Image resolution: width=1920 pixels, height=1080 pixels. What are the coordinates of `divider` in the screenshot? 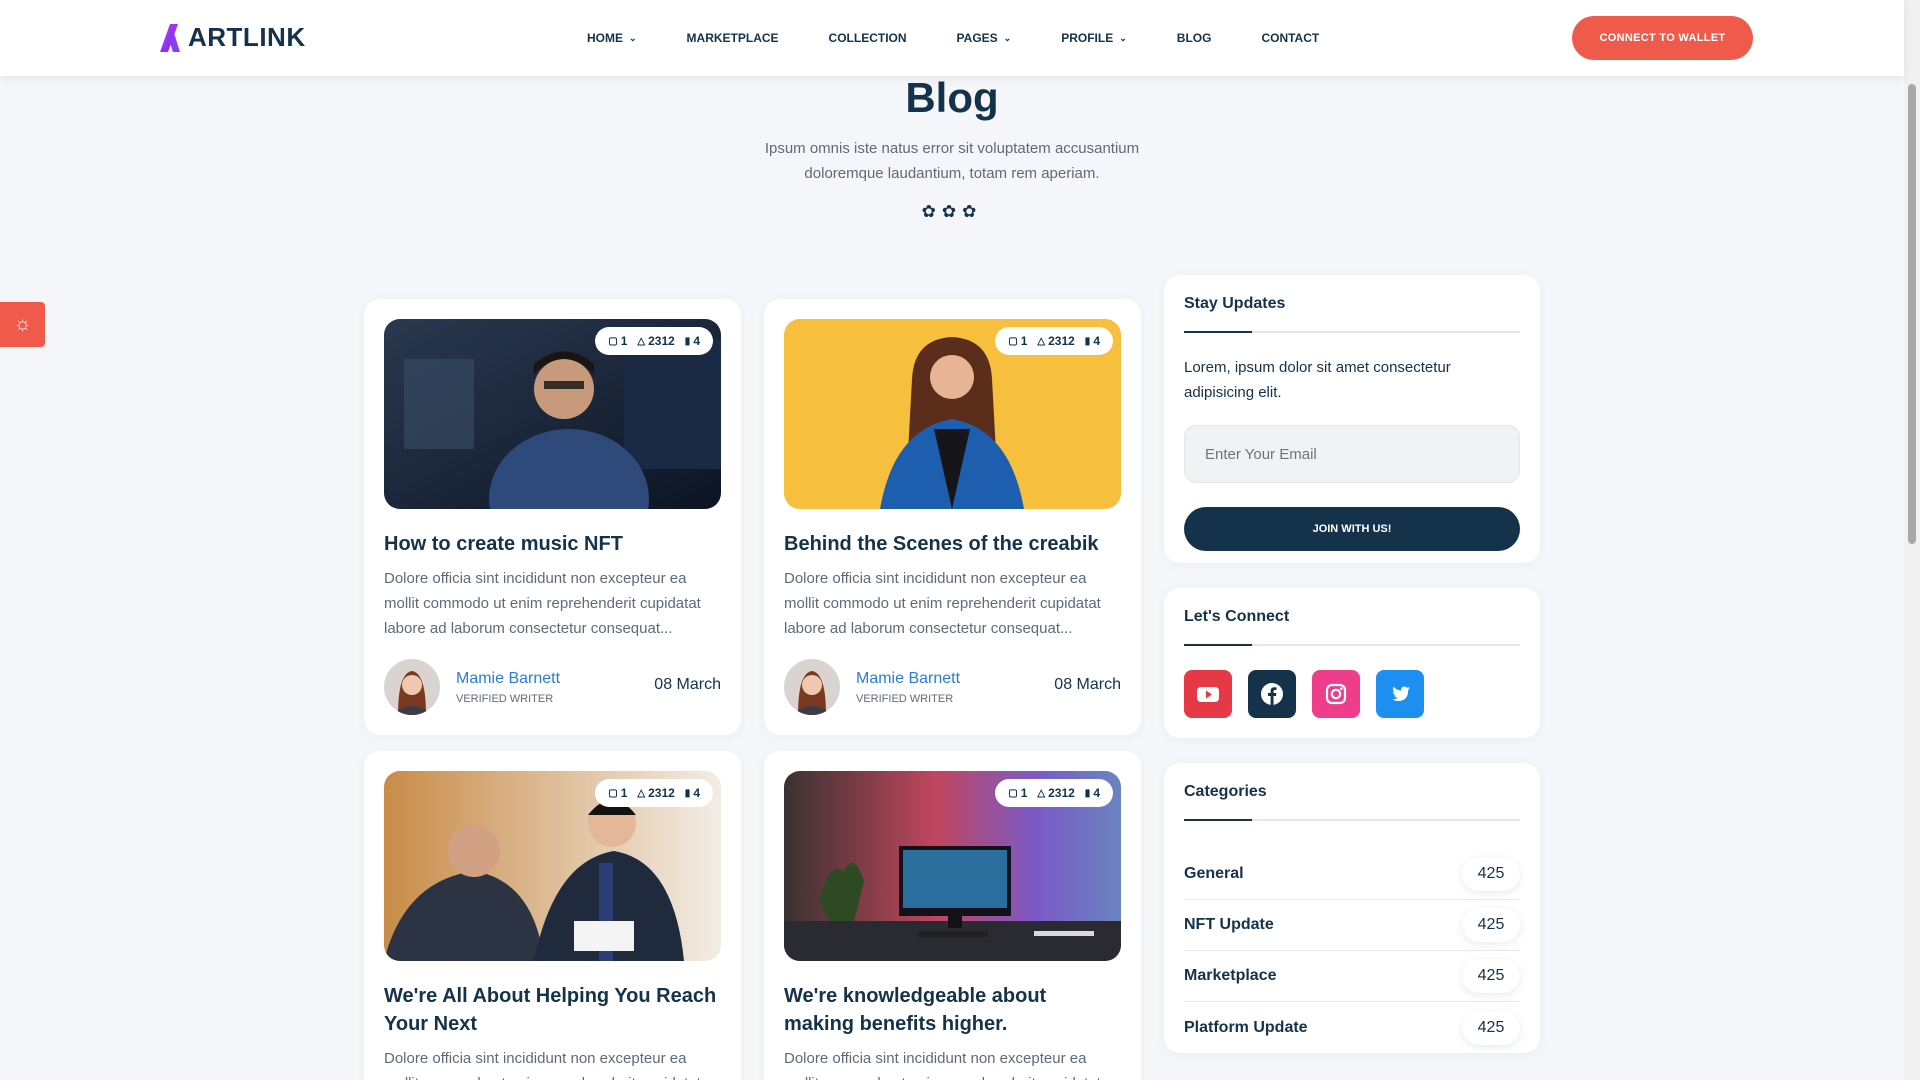 It's located at (1352, 645).